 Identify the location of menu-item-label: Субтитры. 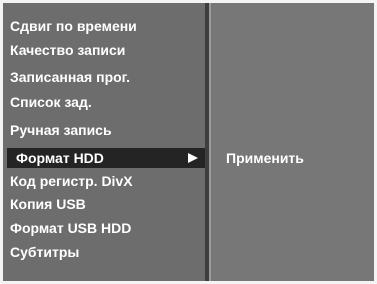
(45, 252).